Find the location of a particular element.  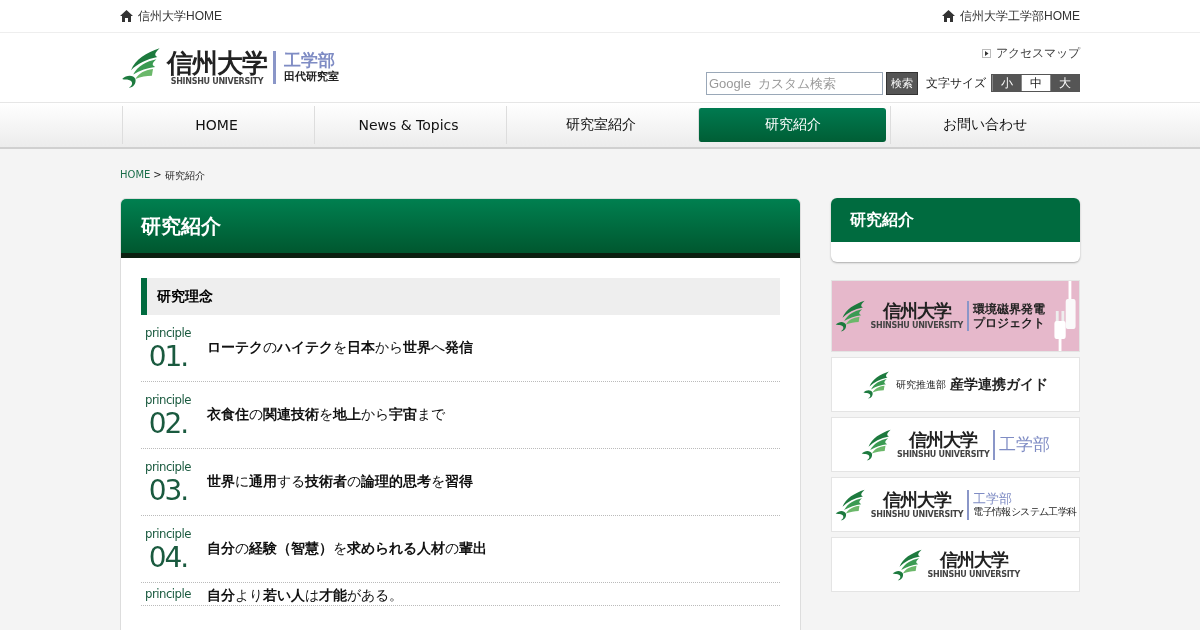

department-name: 電子情報システム工学科 is located at coordinates (1025, 512).